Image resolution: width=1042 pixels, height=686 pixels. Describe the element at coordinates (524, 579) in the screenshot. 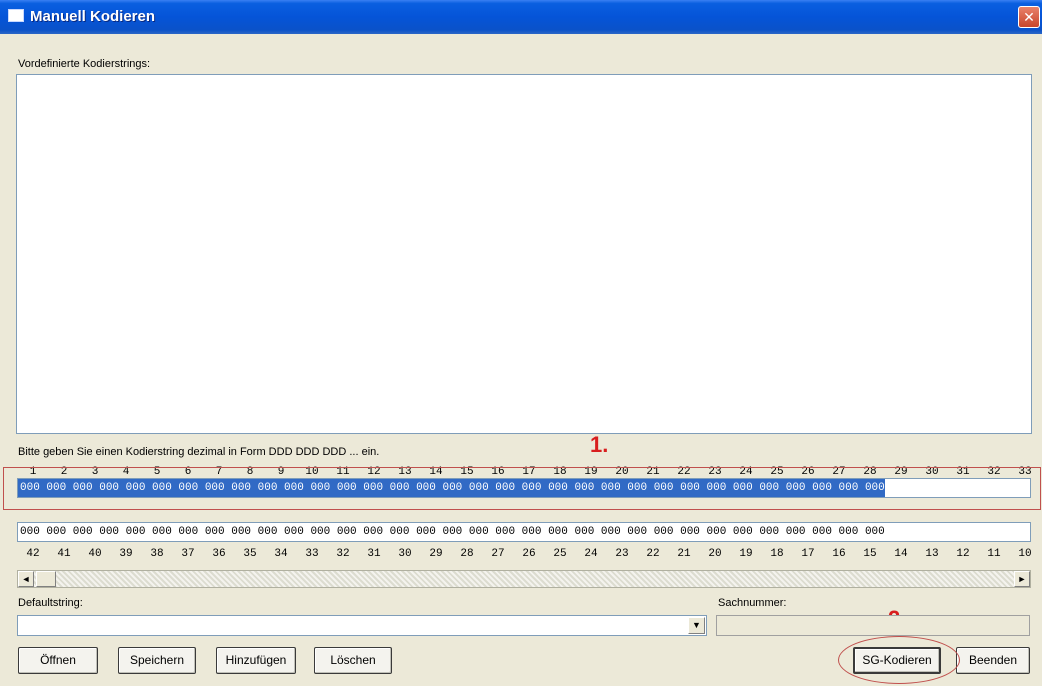

I see `horizontal-scrollbar: ◄ ►` at that location.